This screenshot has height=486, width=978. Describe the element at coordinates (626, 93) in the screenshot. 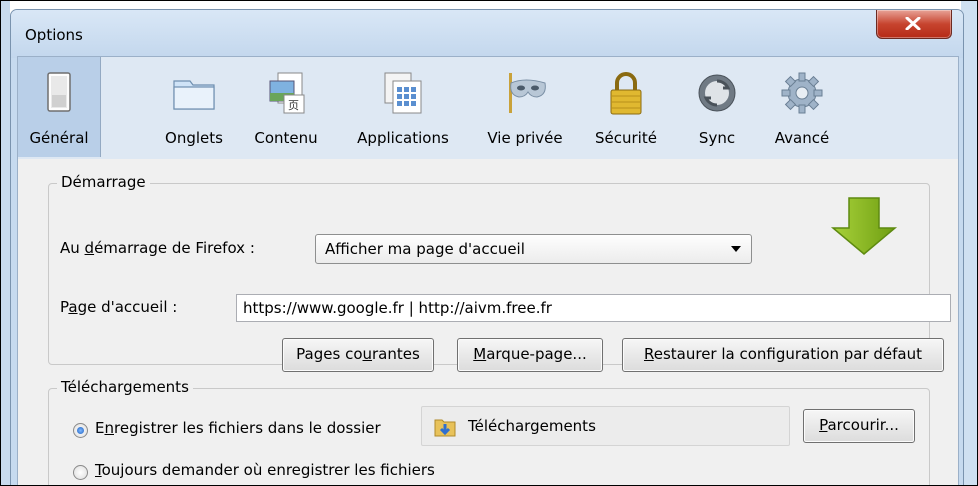

I see `padlock-icon` at that location.